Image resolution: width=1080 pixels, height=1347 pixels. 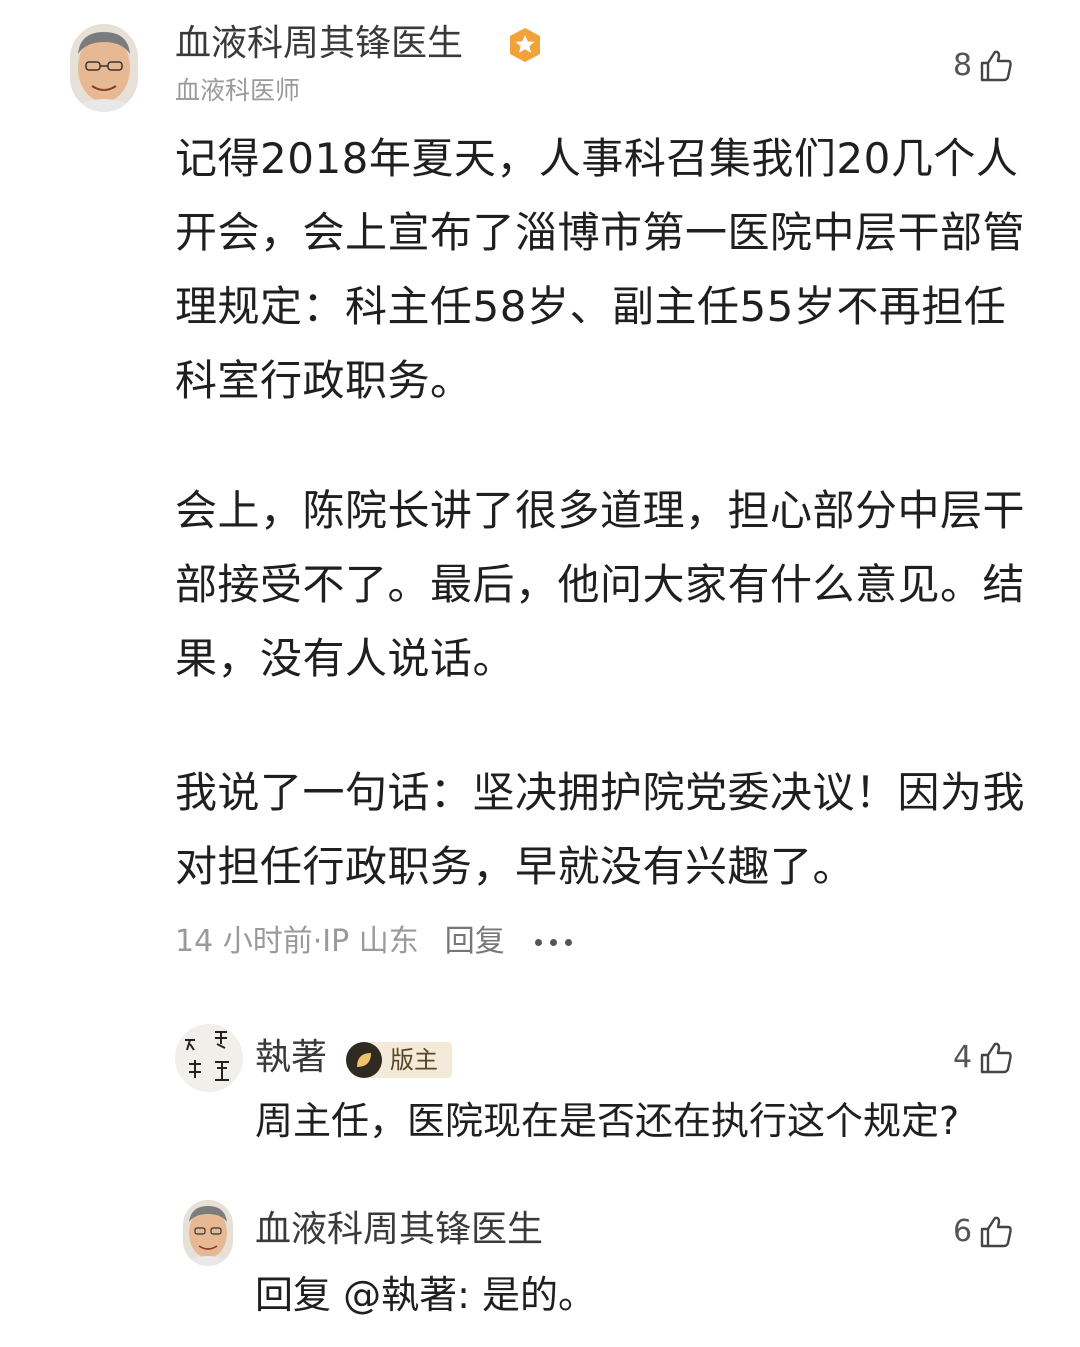 I want to click on like-count: 6, so click(x=963, y=1231).